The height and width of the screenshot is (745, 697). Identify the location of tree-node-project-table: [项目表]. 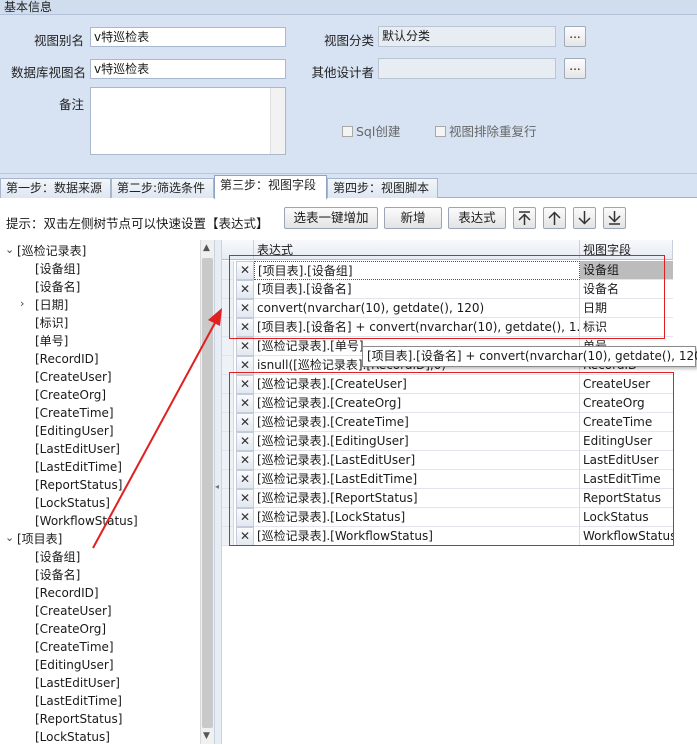
(39, 539).